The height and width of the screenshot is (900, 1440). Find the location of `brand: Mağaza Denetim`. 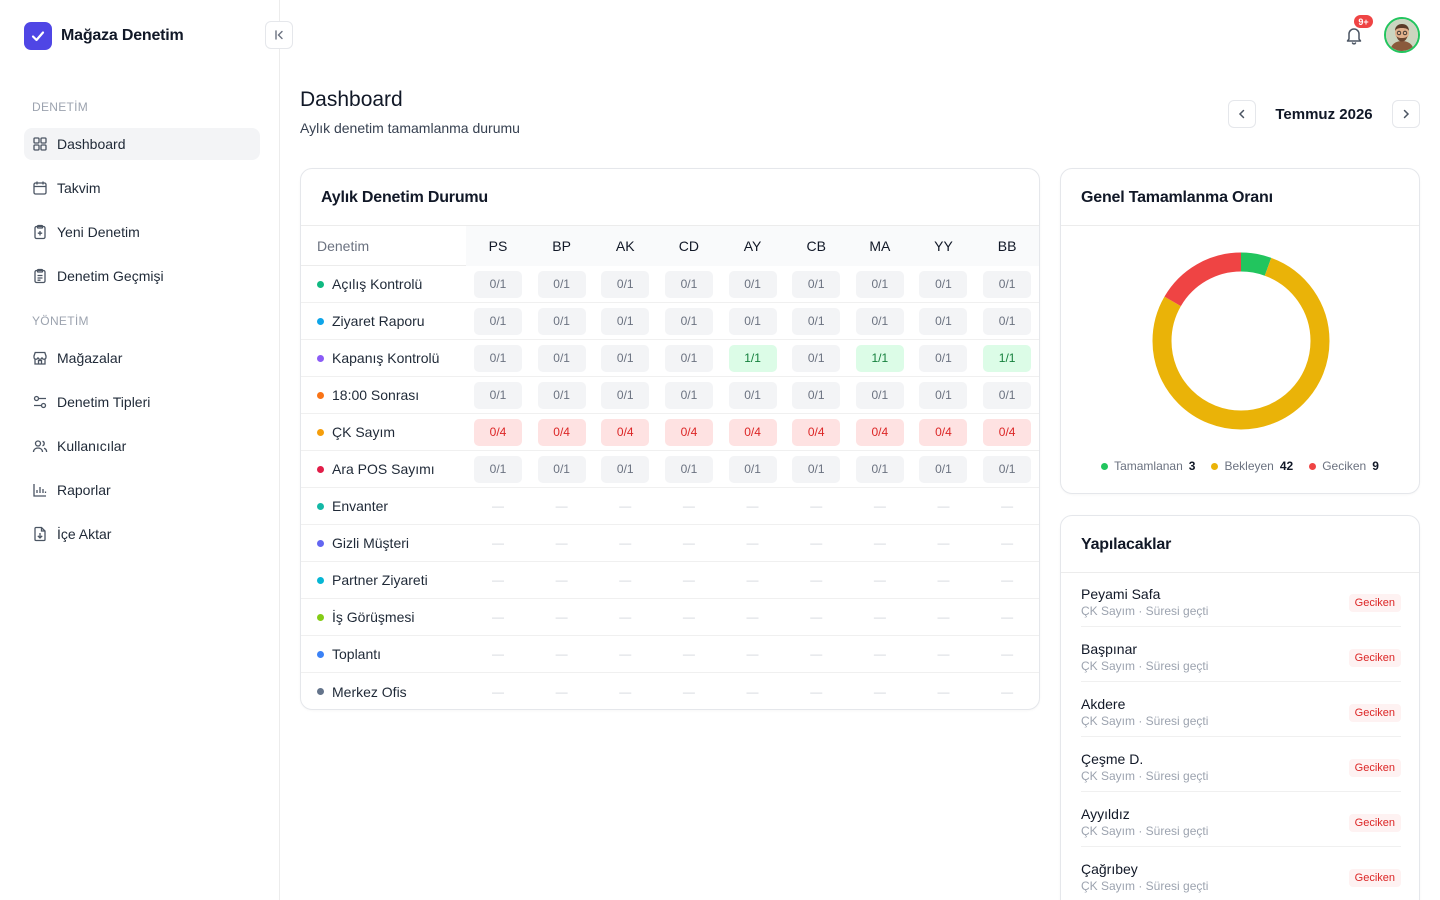

brand: Mağaza Denetim is located at coordinates (104, 36).